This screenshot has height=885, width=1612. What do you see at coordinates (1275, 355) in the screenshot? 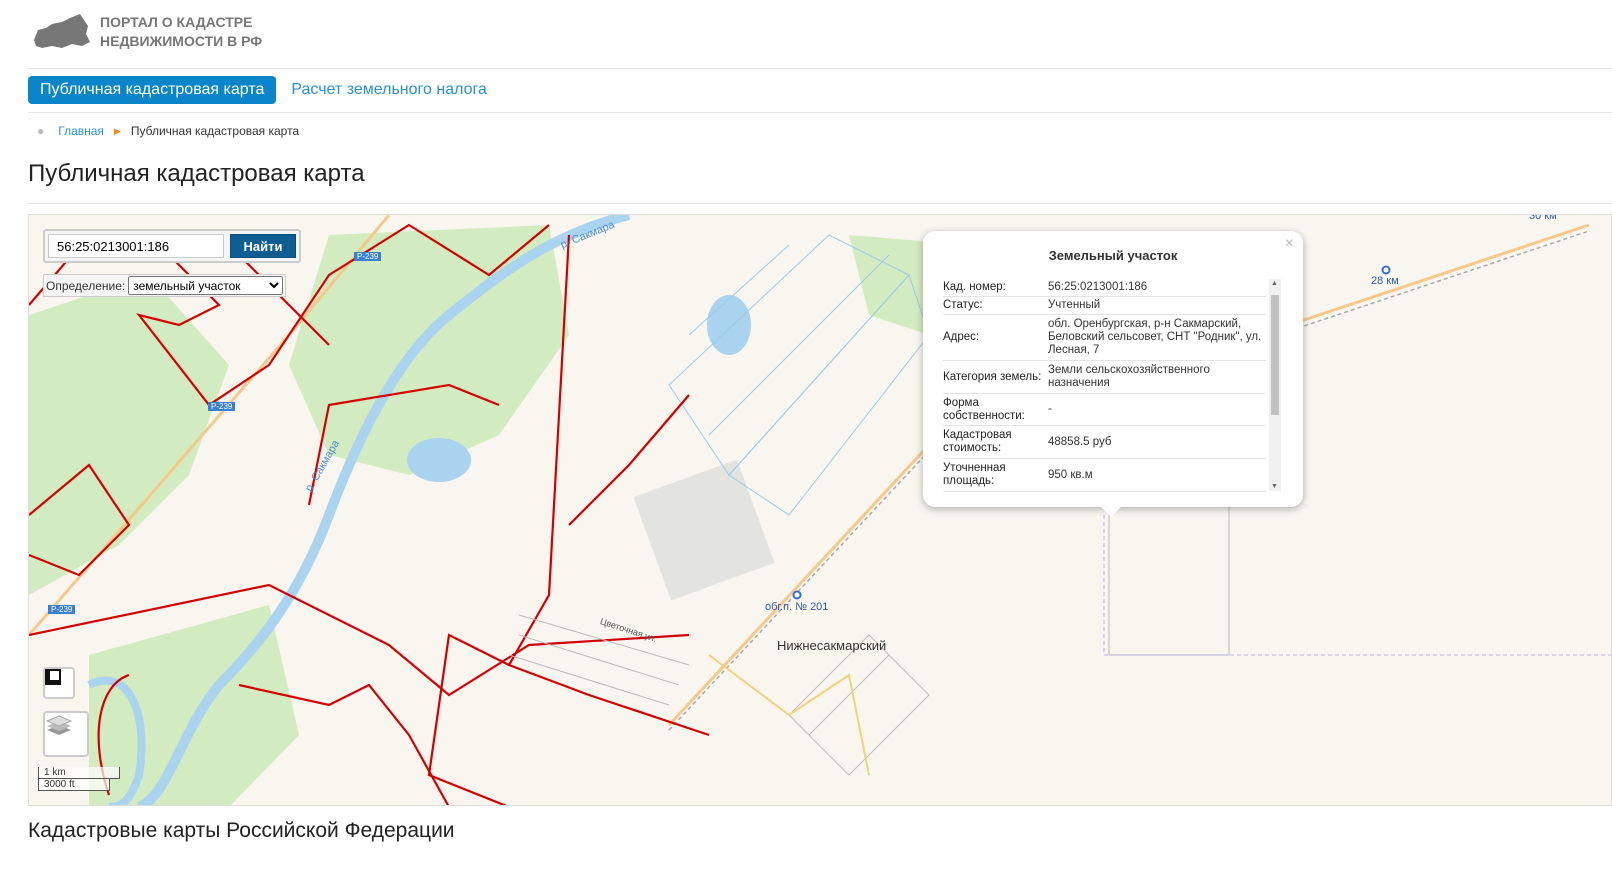
I see `scrollbar-thumb` at bounding box center [1275, 355].